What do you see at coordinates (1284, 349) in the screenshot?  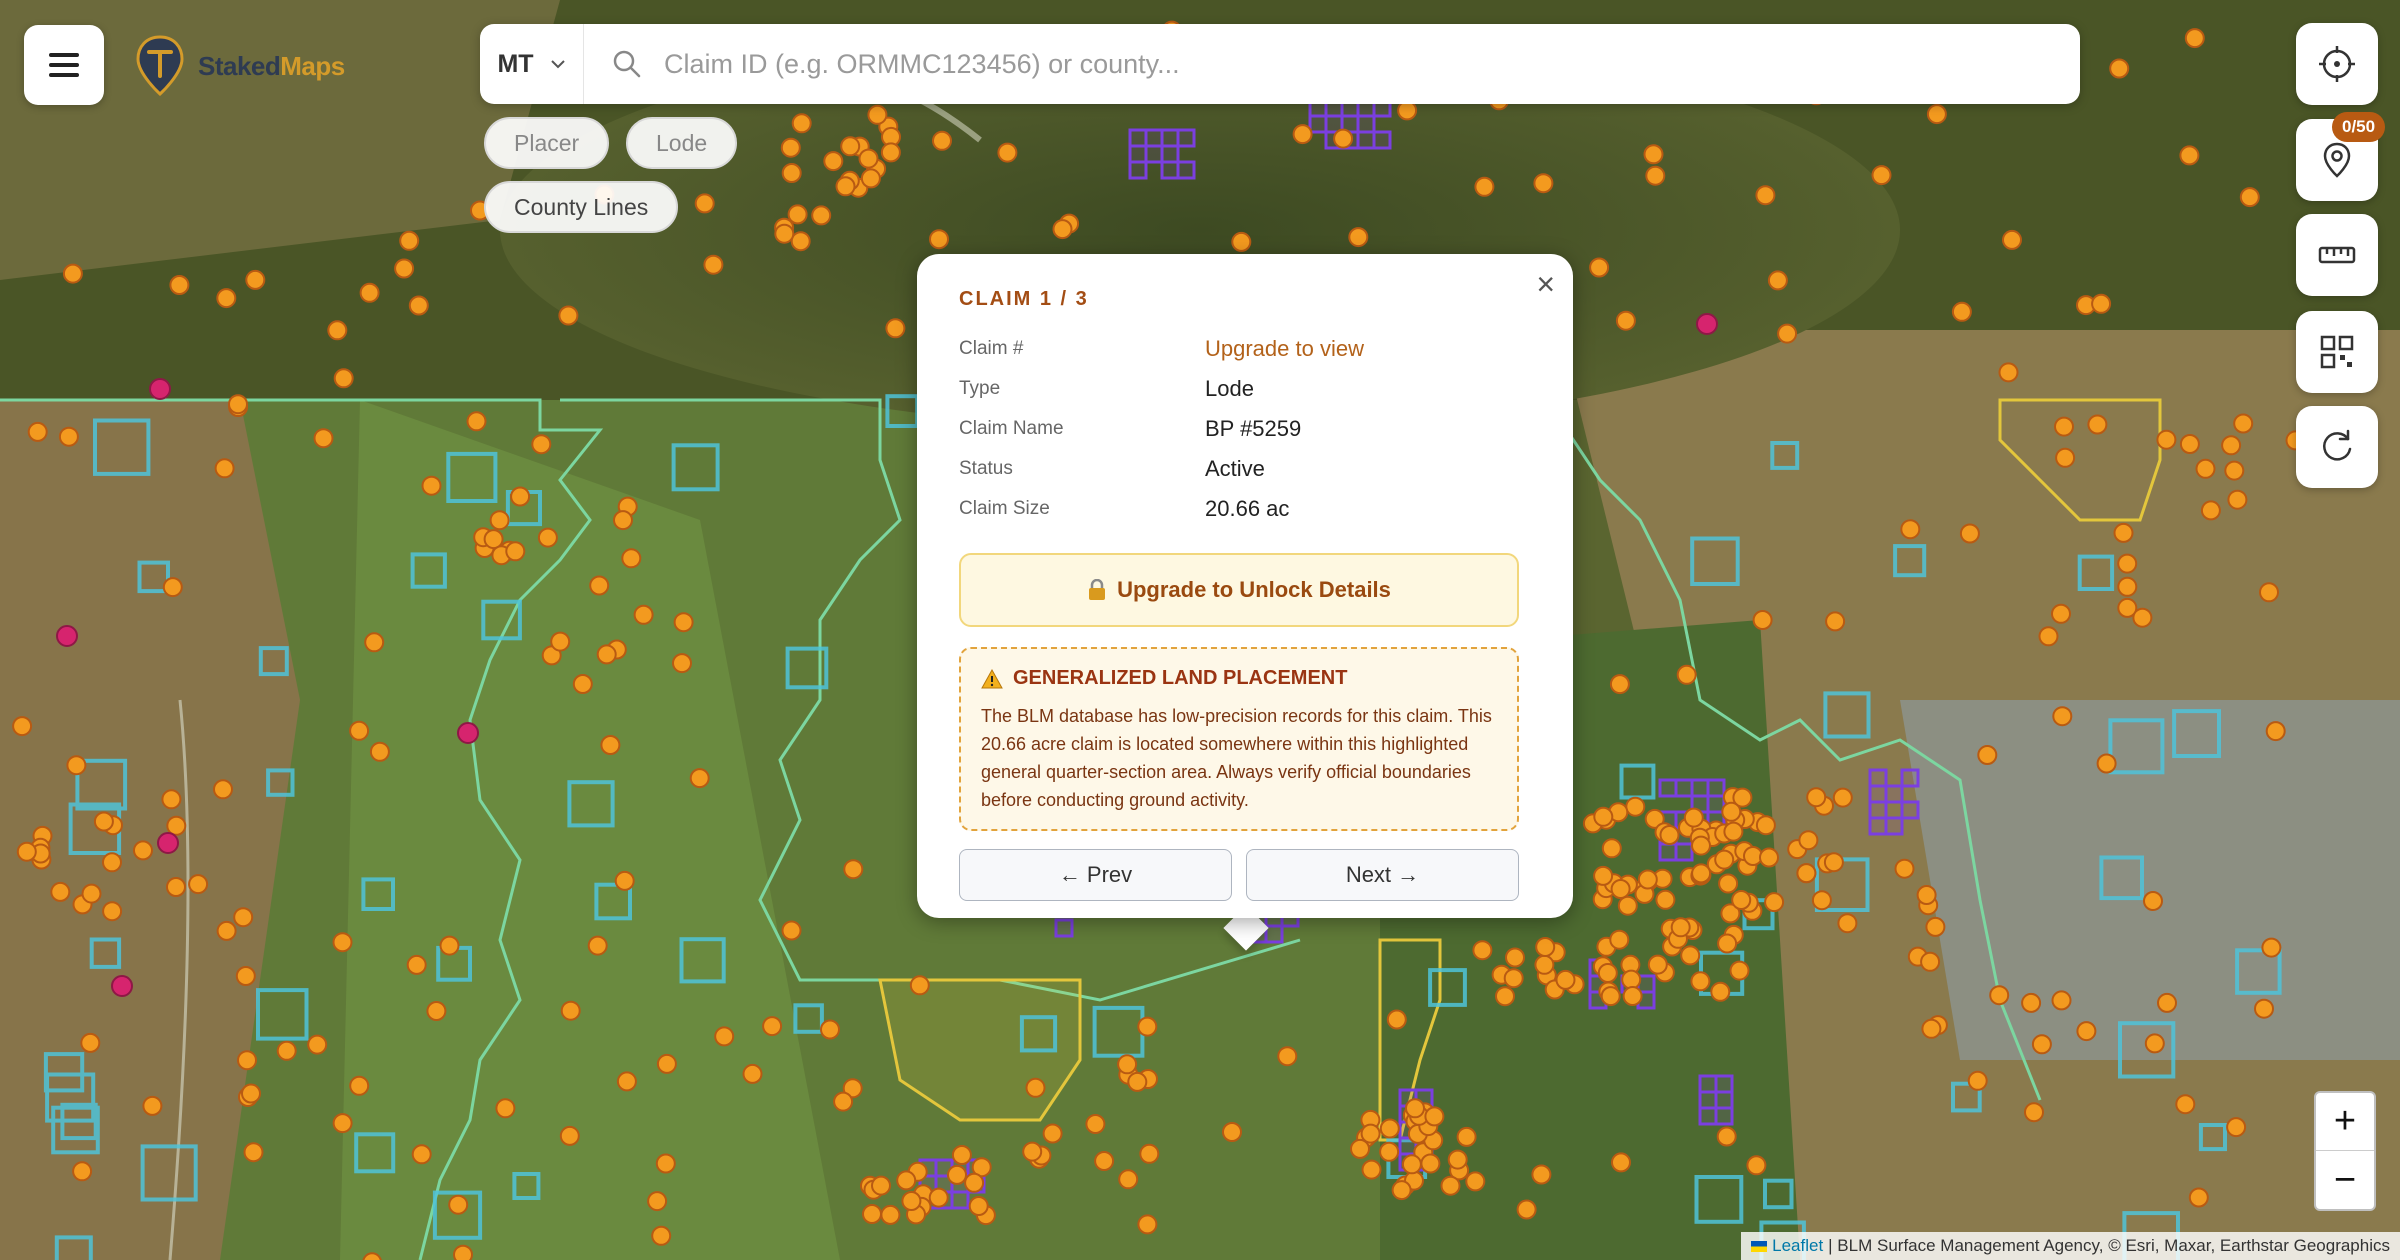 I see `upgrade-to-view-link: Upgrade to view` at bounding box center [1284, 349].